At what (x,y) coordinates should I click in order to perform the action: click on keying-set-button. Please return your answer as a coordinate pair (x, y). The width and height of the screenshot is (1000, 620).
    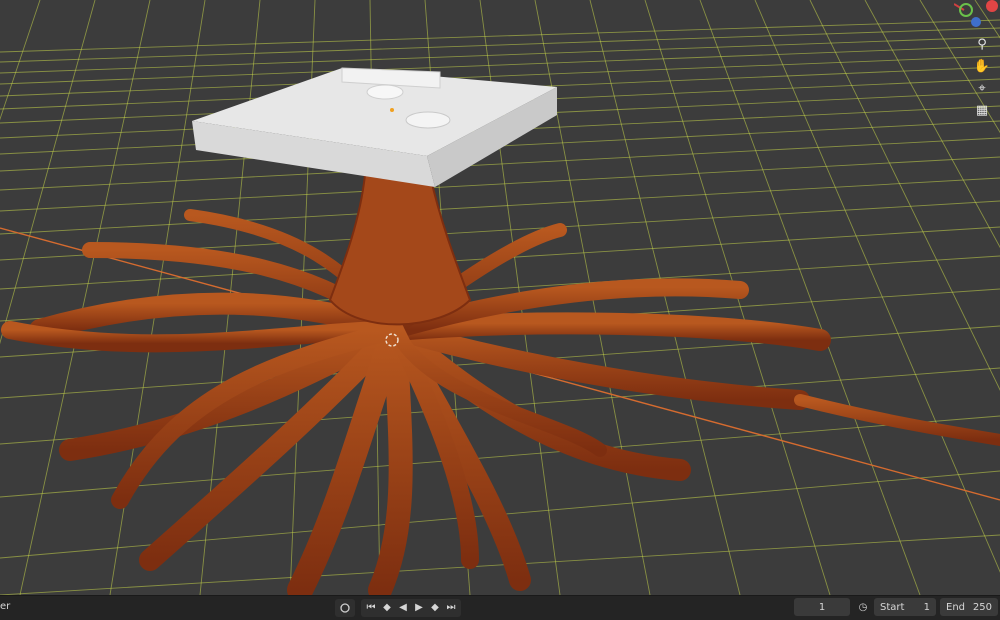
    Looking at the image, I should click on (345, 607).